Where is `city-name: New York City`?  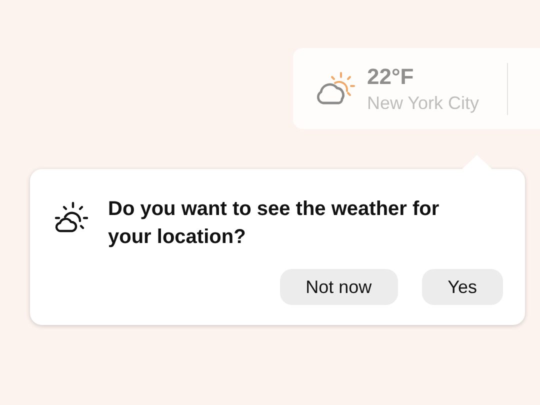
city-name: New York City is located at coordinates (423, 103).